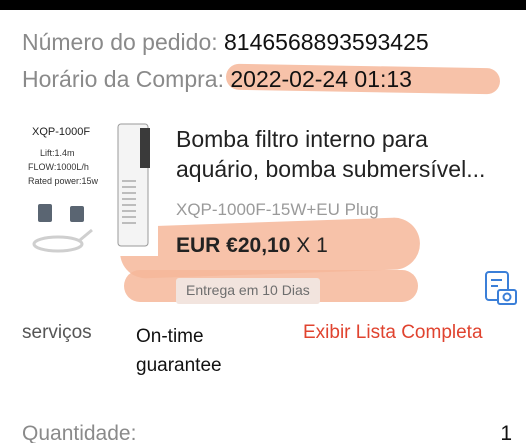 The height and width of the screenshot is (443, 526). I want to click on product-quantity: X 1, so click(312, 245).